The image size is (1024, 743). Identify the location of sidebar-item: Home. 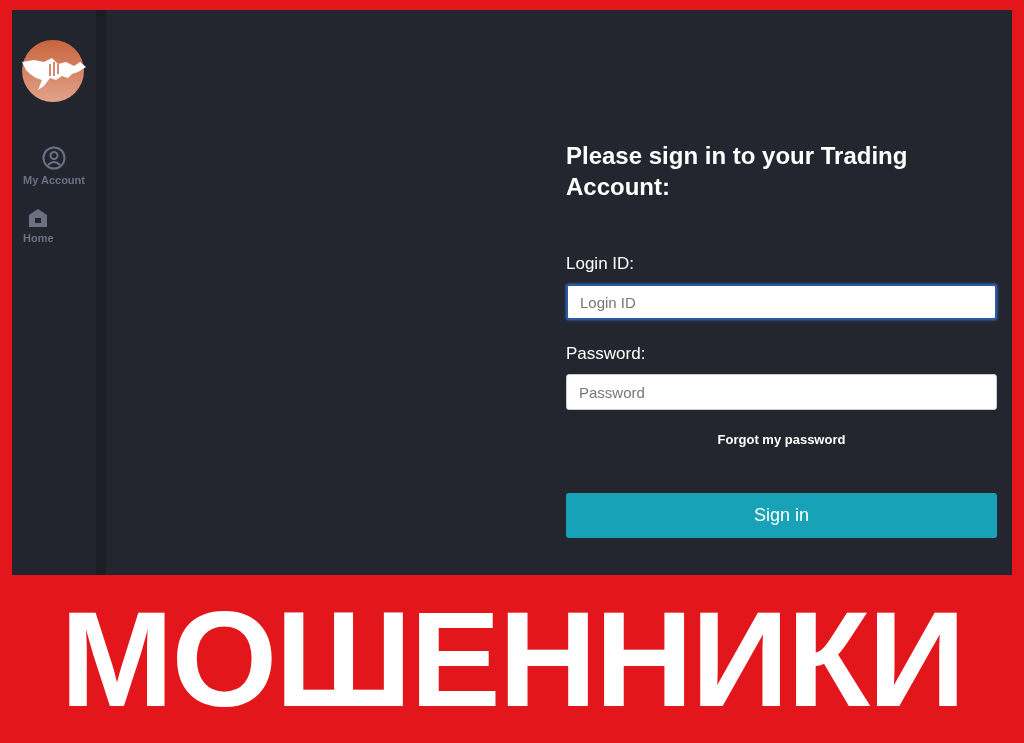
(38, 226).